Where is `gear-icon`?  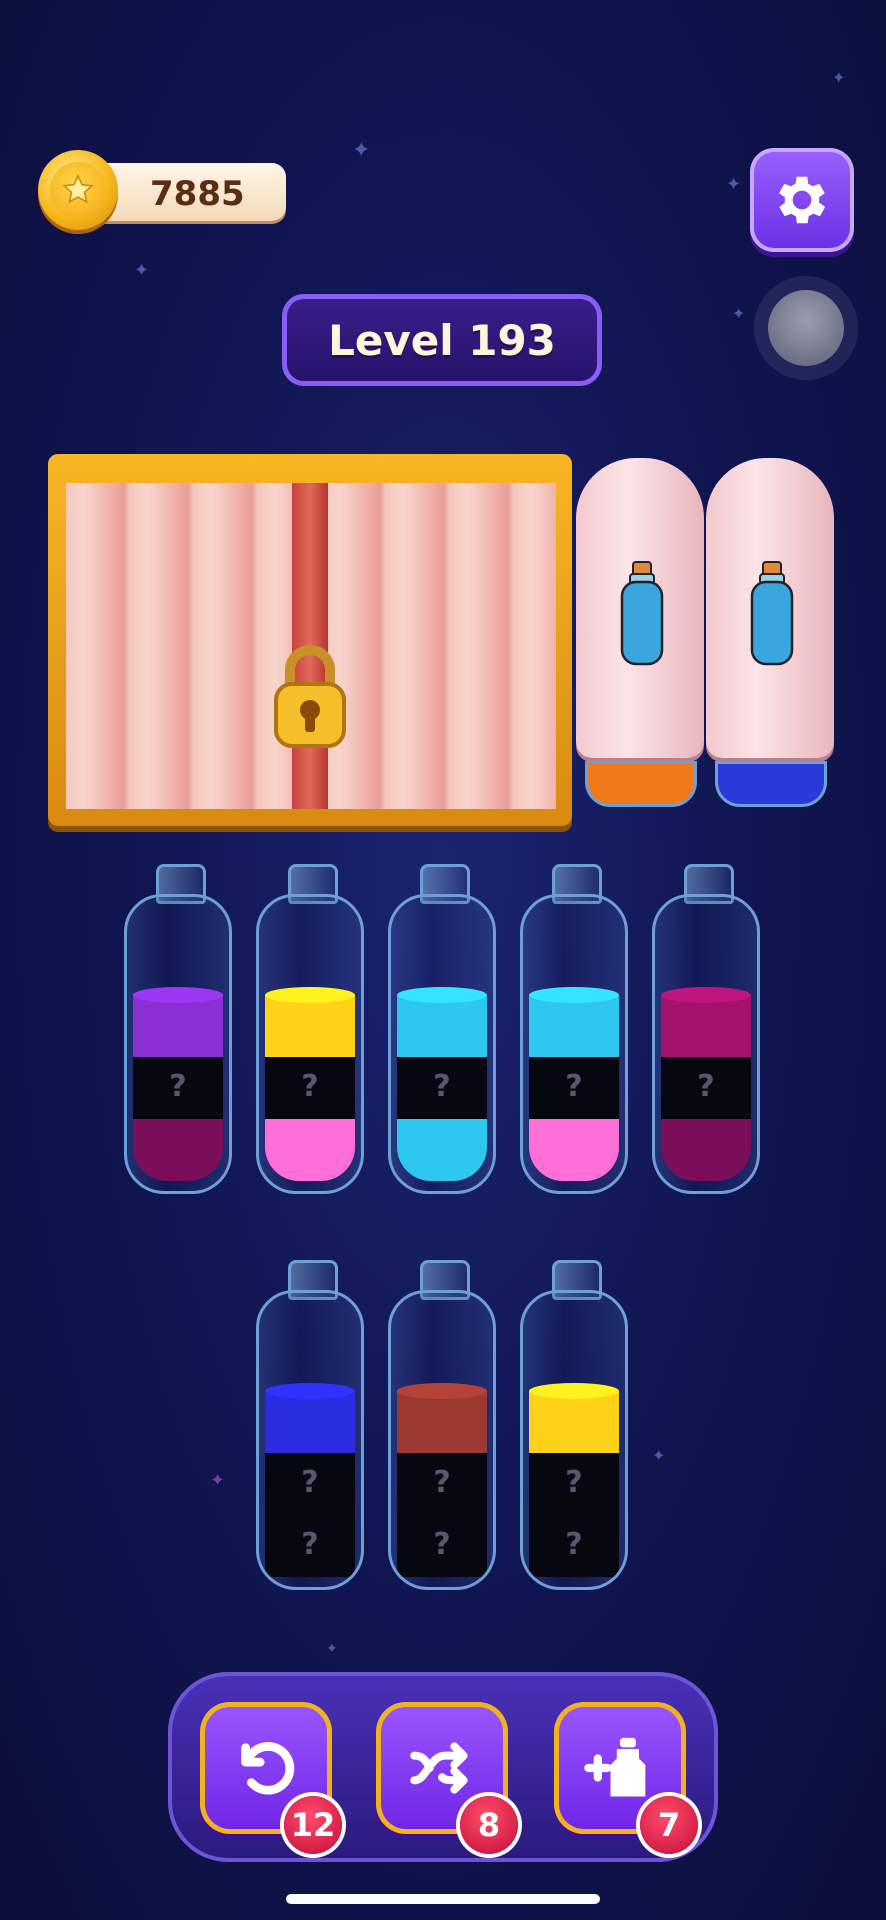
gear-icon is located at coordinates (802, 200).